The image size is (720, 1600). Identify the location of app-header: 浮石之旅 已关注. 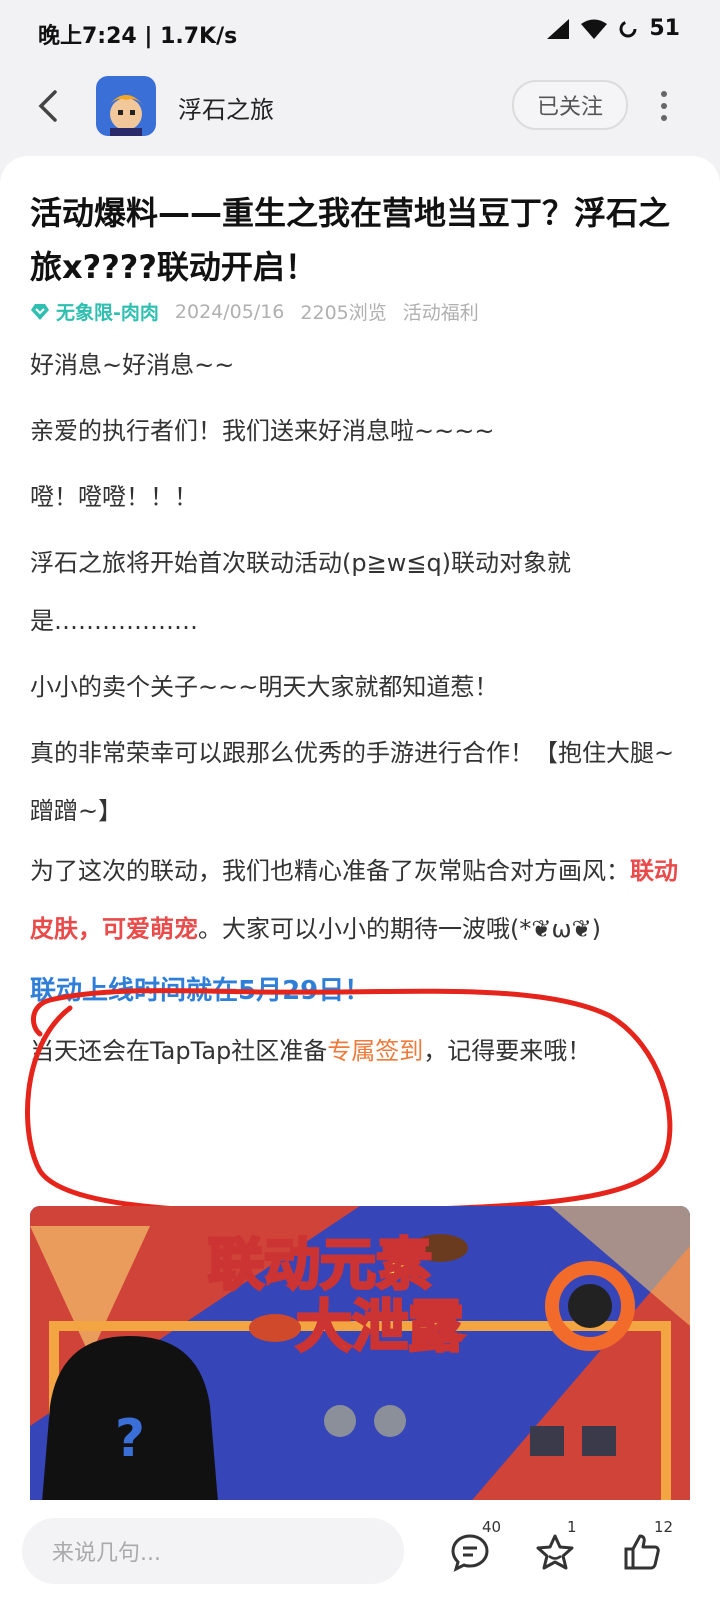
(360, 112).